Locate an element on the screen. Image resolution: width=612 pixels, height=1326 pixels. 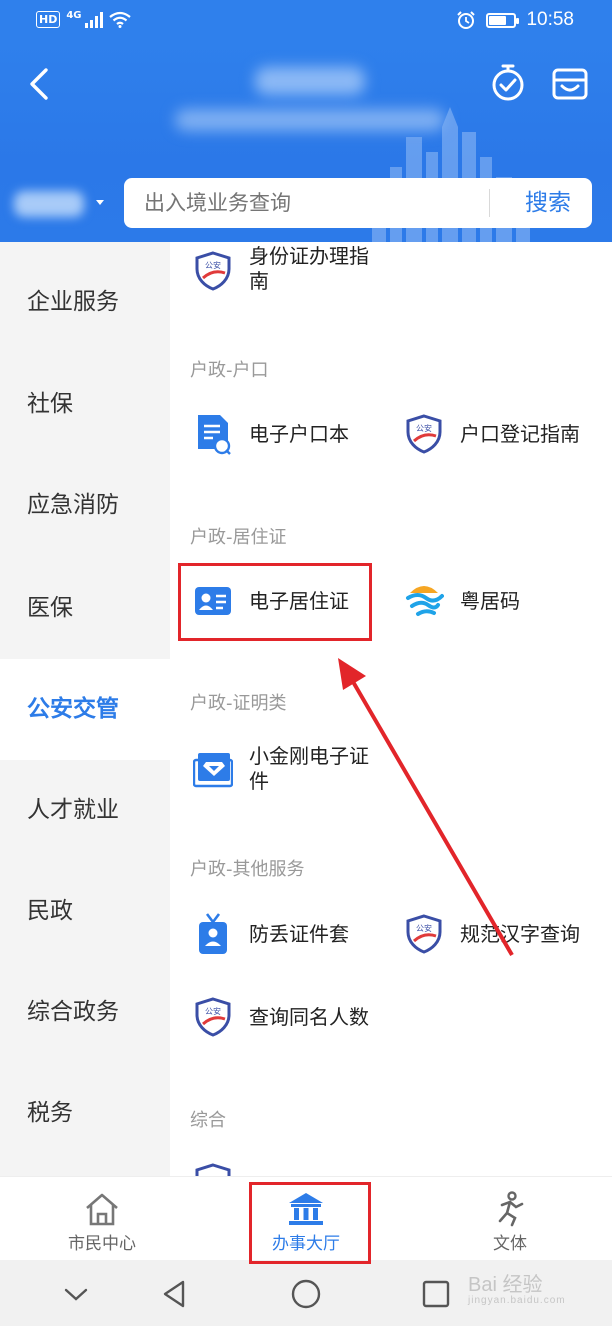
sidebar-item-medical-insurance: 医保 is located at coordinates (85, 608).